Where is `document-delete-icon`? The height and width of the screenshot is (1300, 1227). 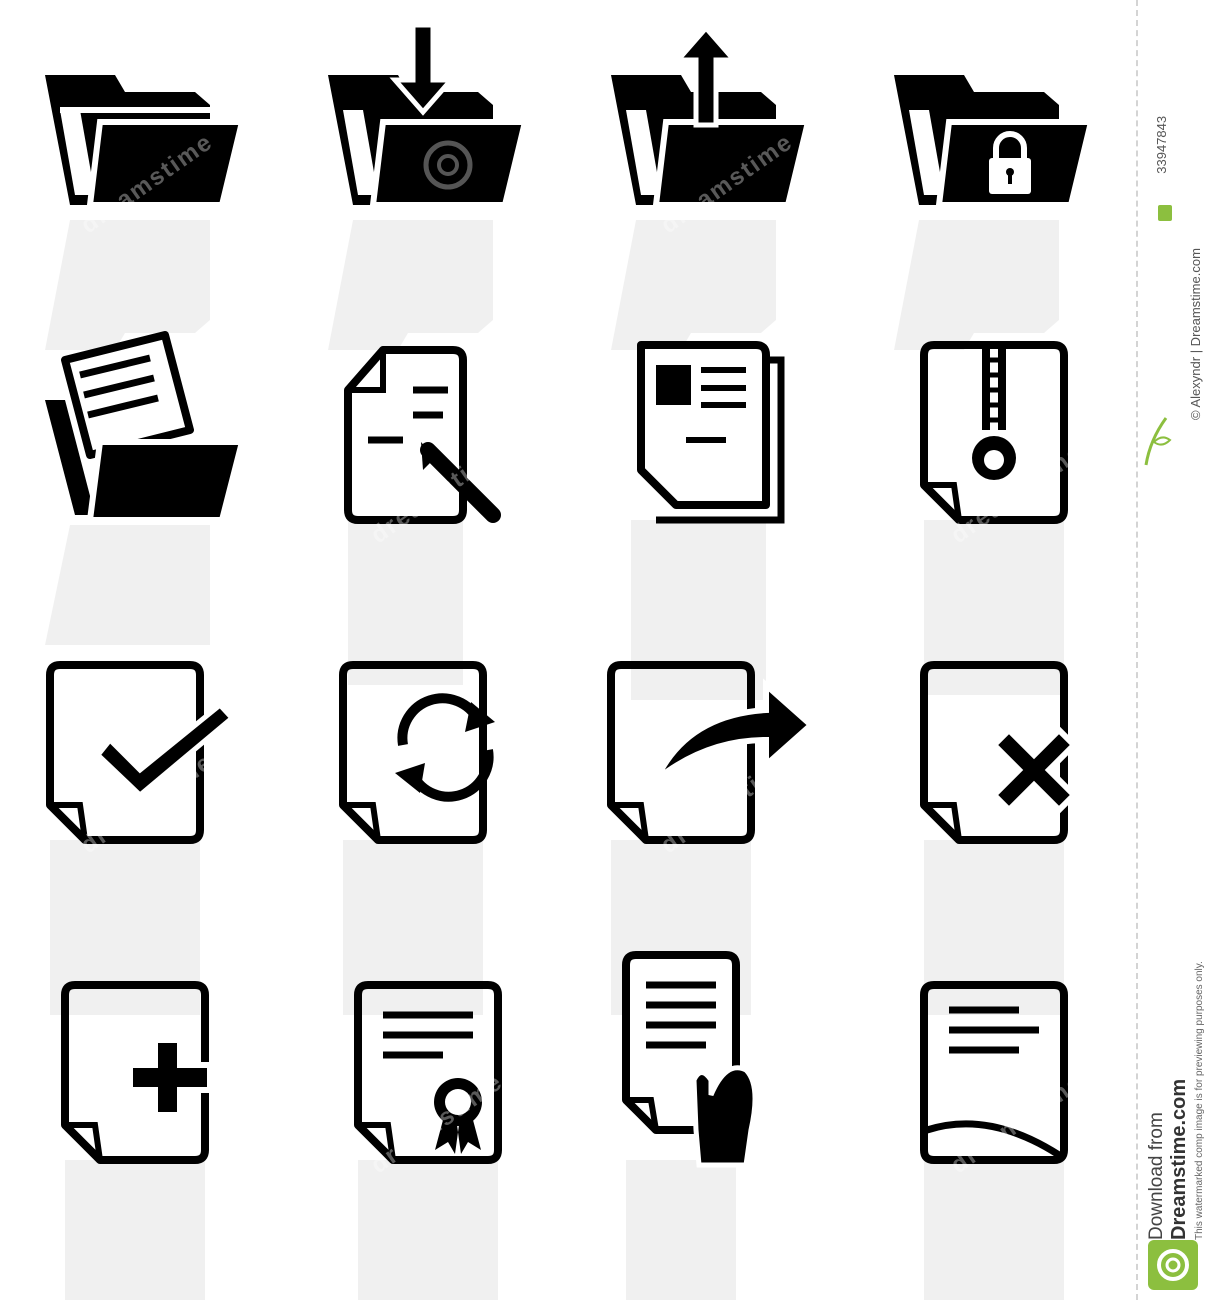 document-delete-icon is located at coordinates (1010, 827).